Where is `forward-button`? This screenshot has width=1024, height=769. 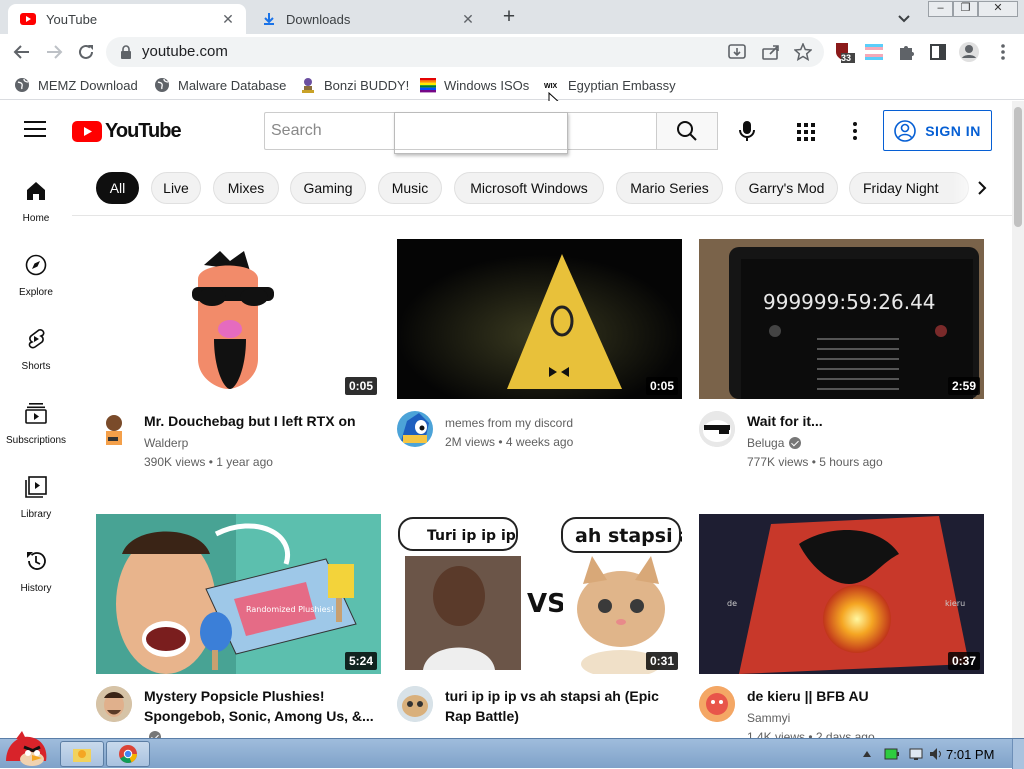
forward-button is located at coordinates (54, 52).